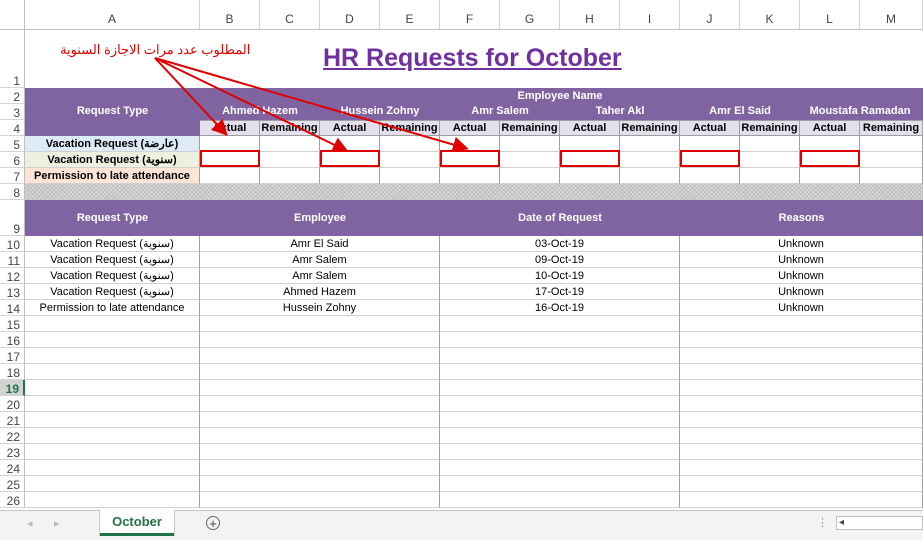  Describe the element at coordinates (57, 523) in the screenshot. I see `tab-scroll-right-icon: ▸` at that location.